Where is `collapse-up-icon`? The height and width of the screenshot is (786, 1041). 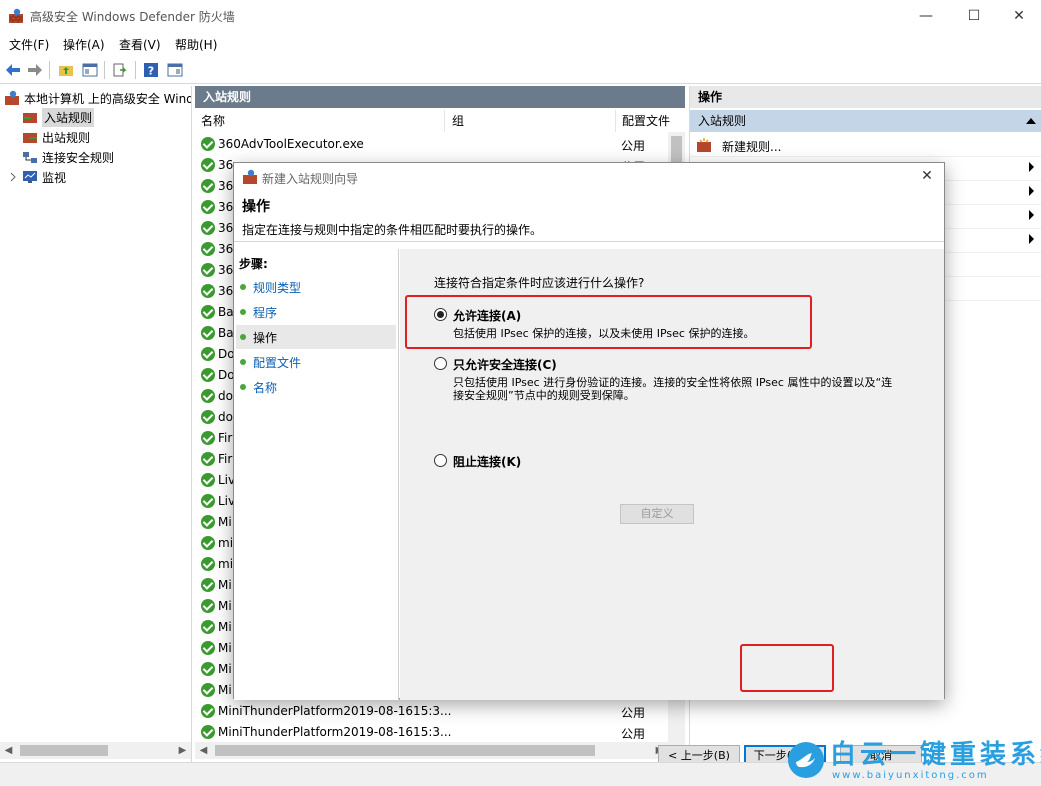
collapse-up-icon is located at coordinates (1031, 121).